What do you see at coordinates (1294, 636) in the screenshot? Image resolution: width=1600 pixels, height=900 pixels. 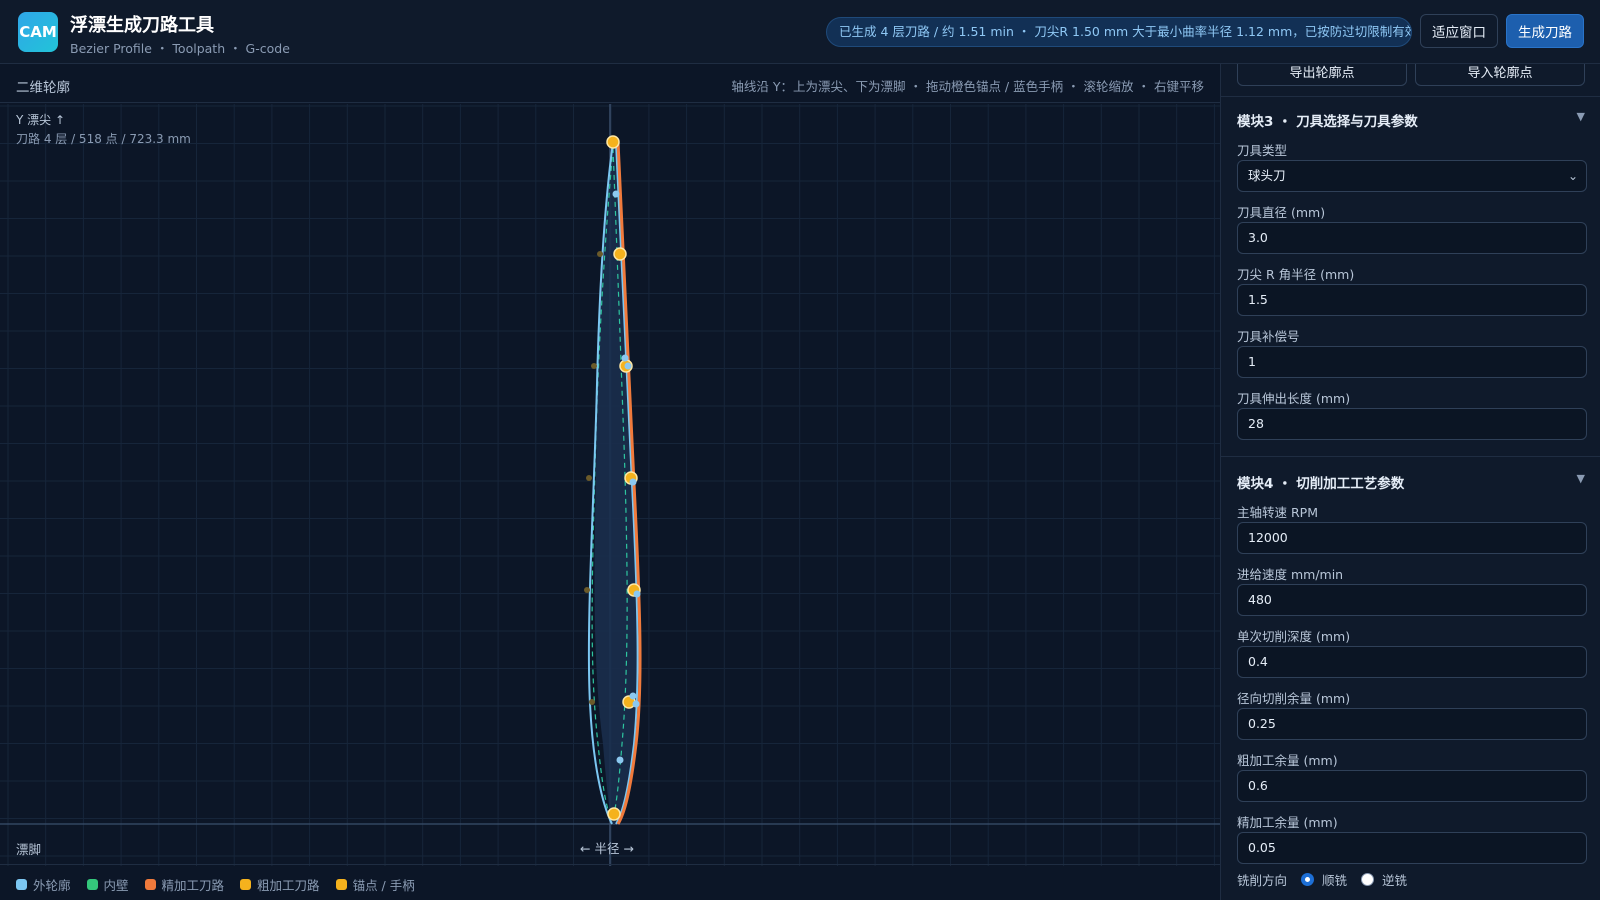 I see `cut-depth-label: 单次切削深度 (mm)` at bounding box center [1294, 636].